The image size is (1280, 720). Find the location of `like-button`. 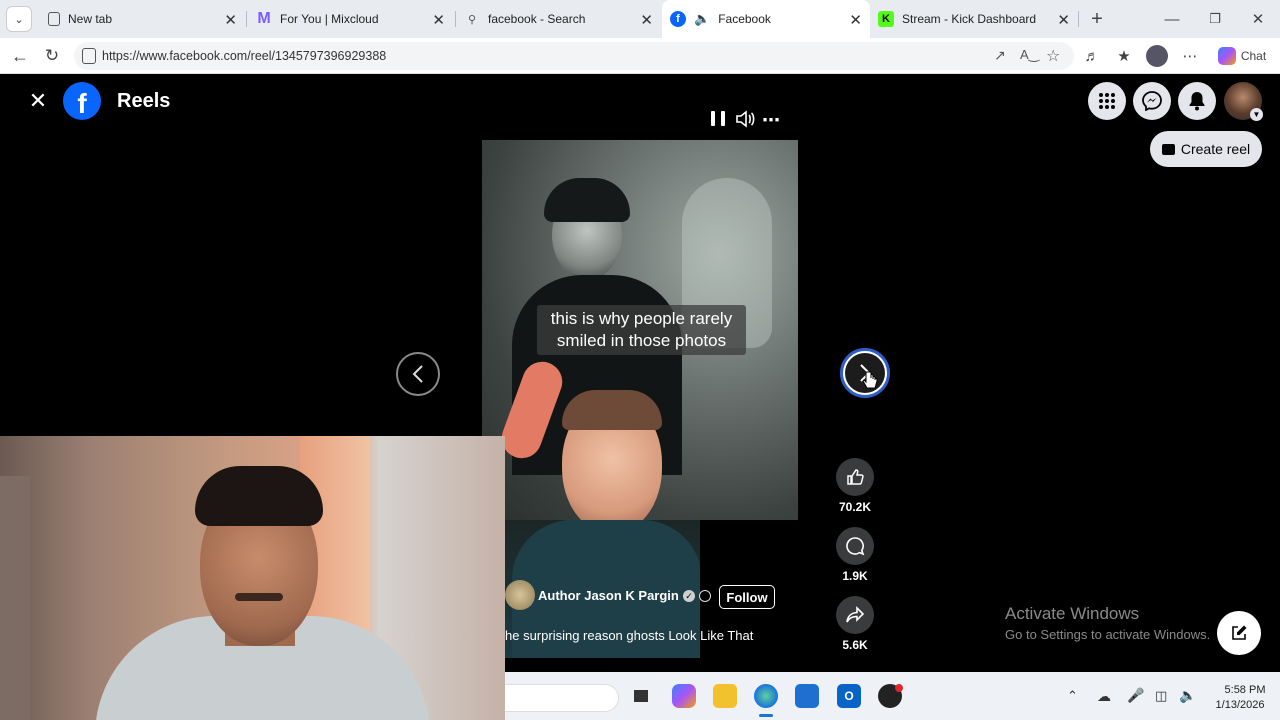

like-button is located at coordinates (855, 477).